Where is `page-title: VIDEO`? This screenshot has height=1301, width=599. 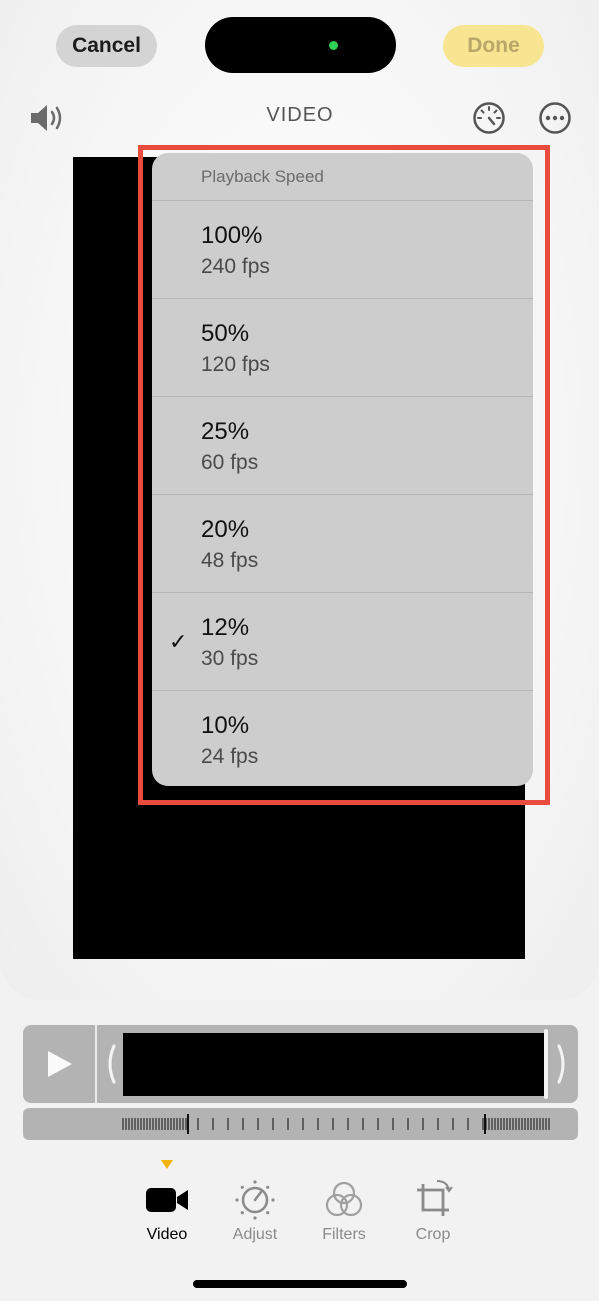
page-title: VIDEO is located at coordinates (300, 115).